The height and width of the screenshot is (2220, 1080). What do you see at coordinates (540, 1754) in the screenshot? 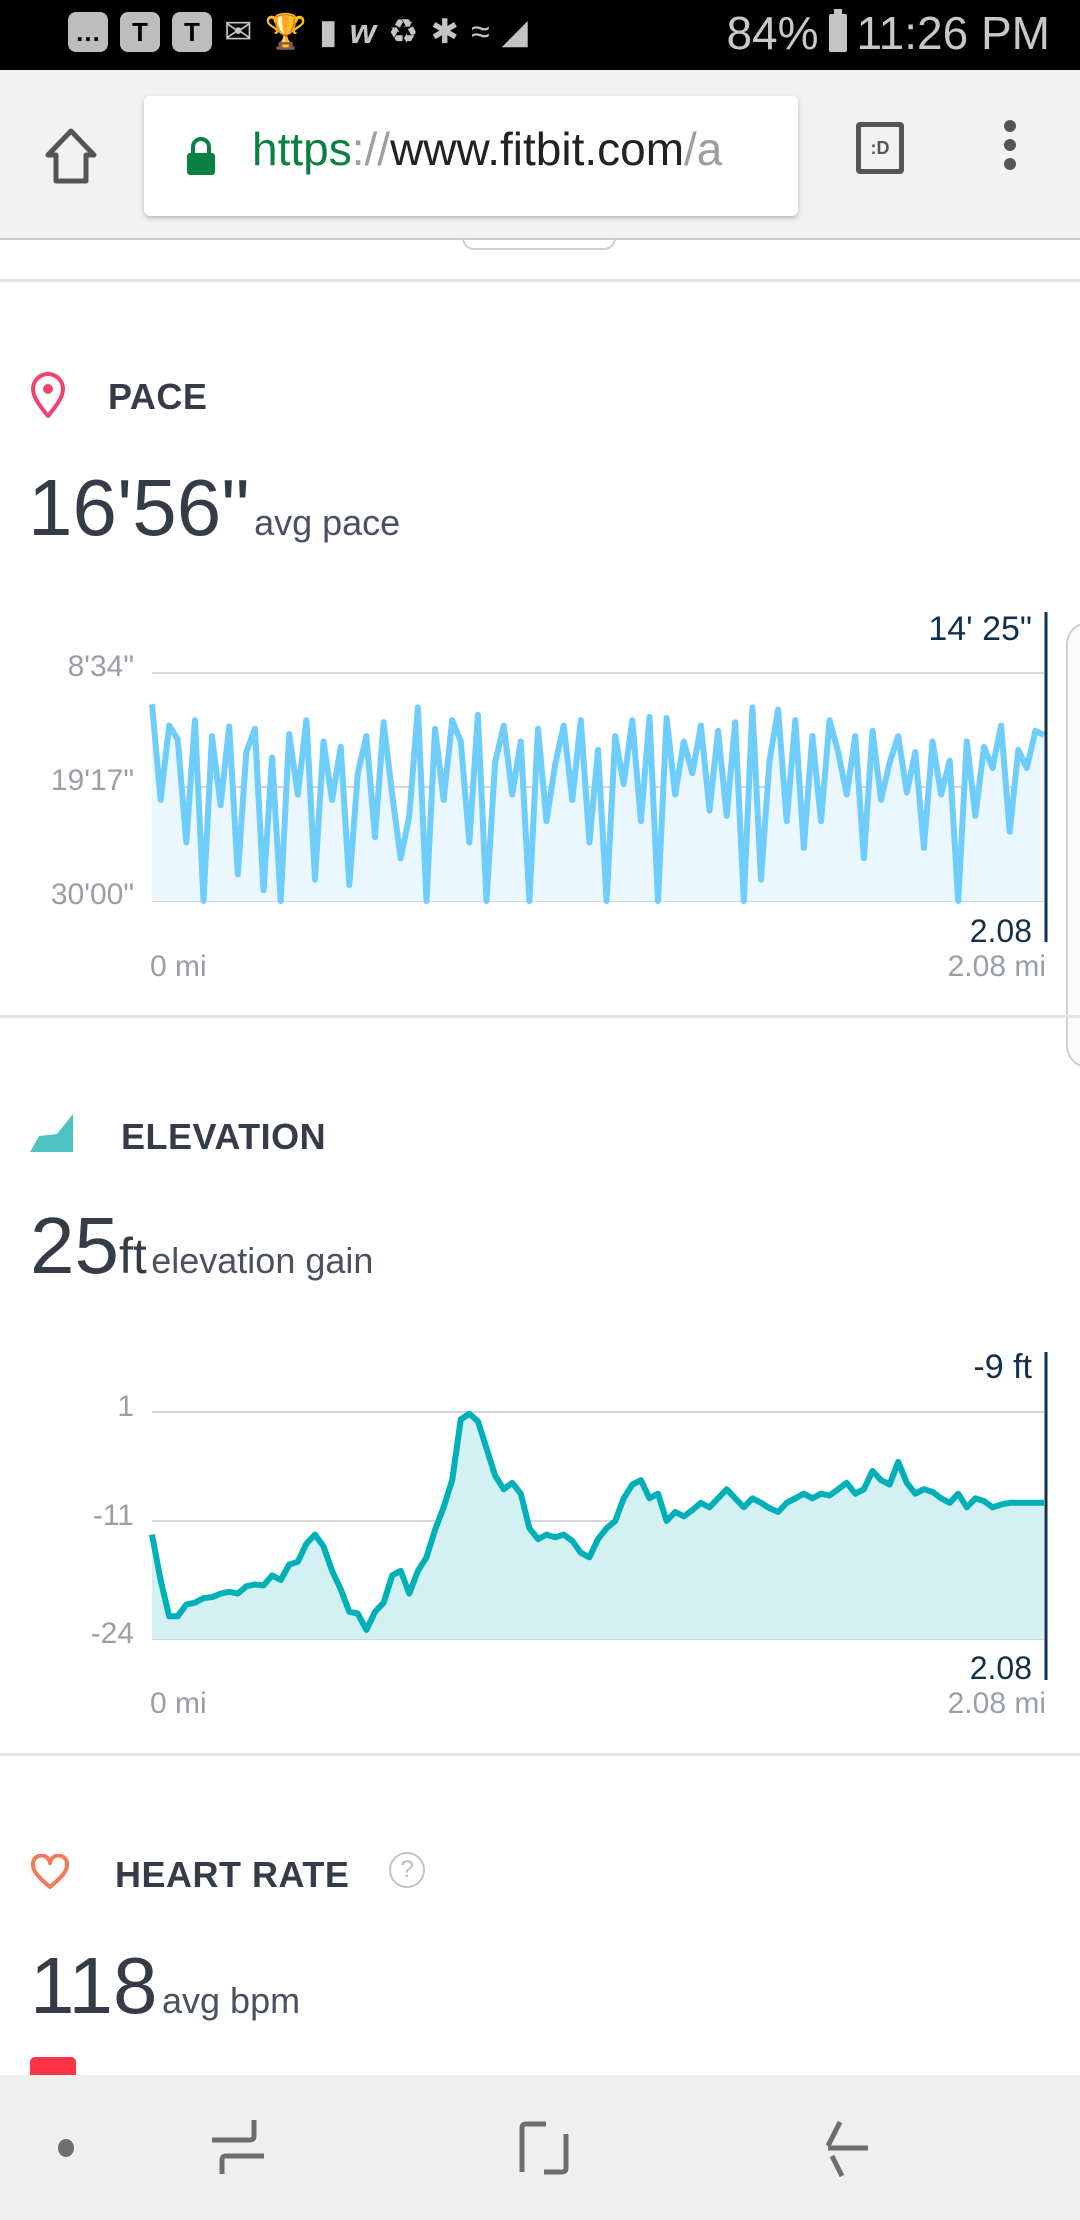
I see `divider` at bounding box center [540, 1754].